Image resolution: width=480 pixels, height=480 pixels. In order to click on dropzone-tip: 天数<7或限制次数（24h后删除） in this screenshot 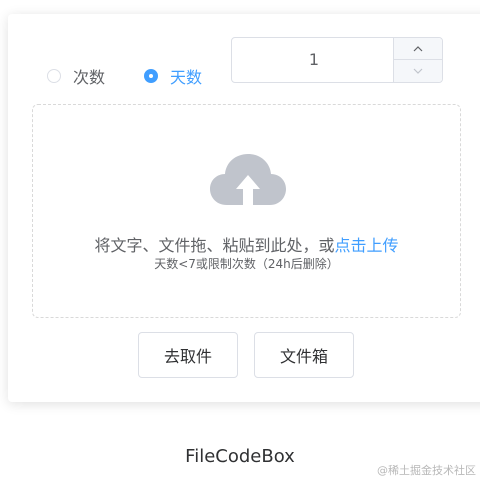, I will do `click(246, 264)`.